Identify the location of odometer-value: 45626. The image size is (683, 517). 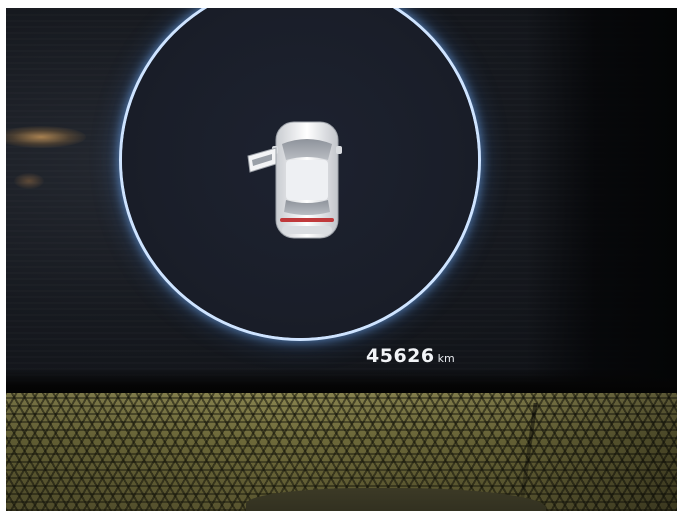
(400, 356).